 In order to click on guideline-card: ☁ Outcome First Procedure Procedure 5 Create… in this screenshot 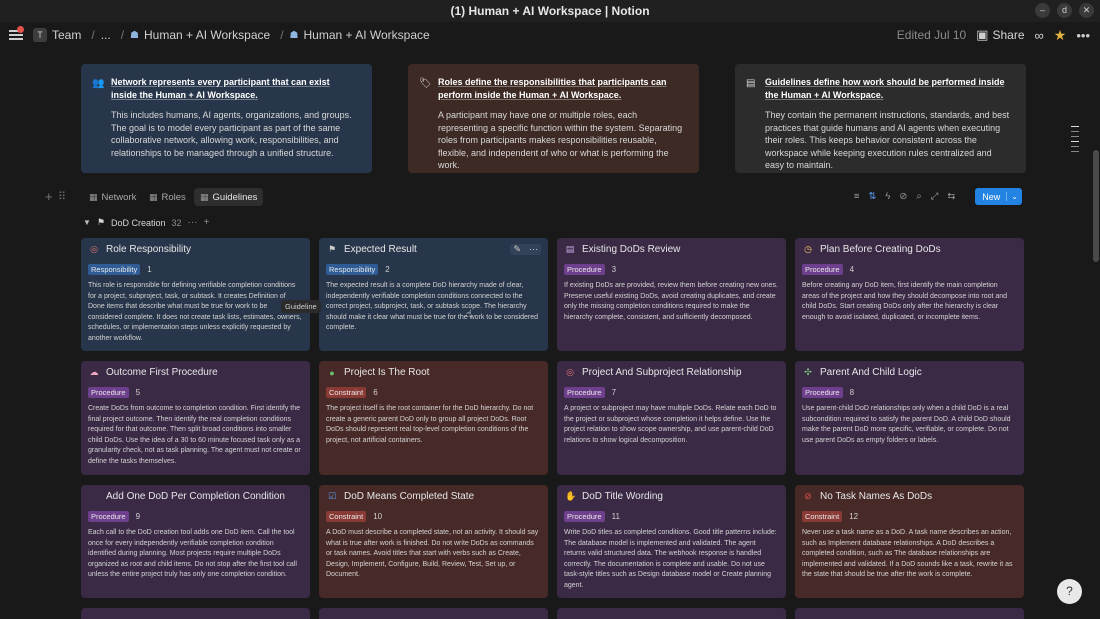, I will do `click(195, 418)`.